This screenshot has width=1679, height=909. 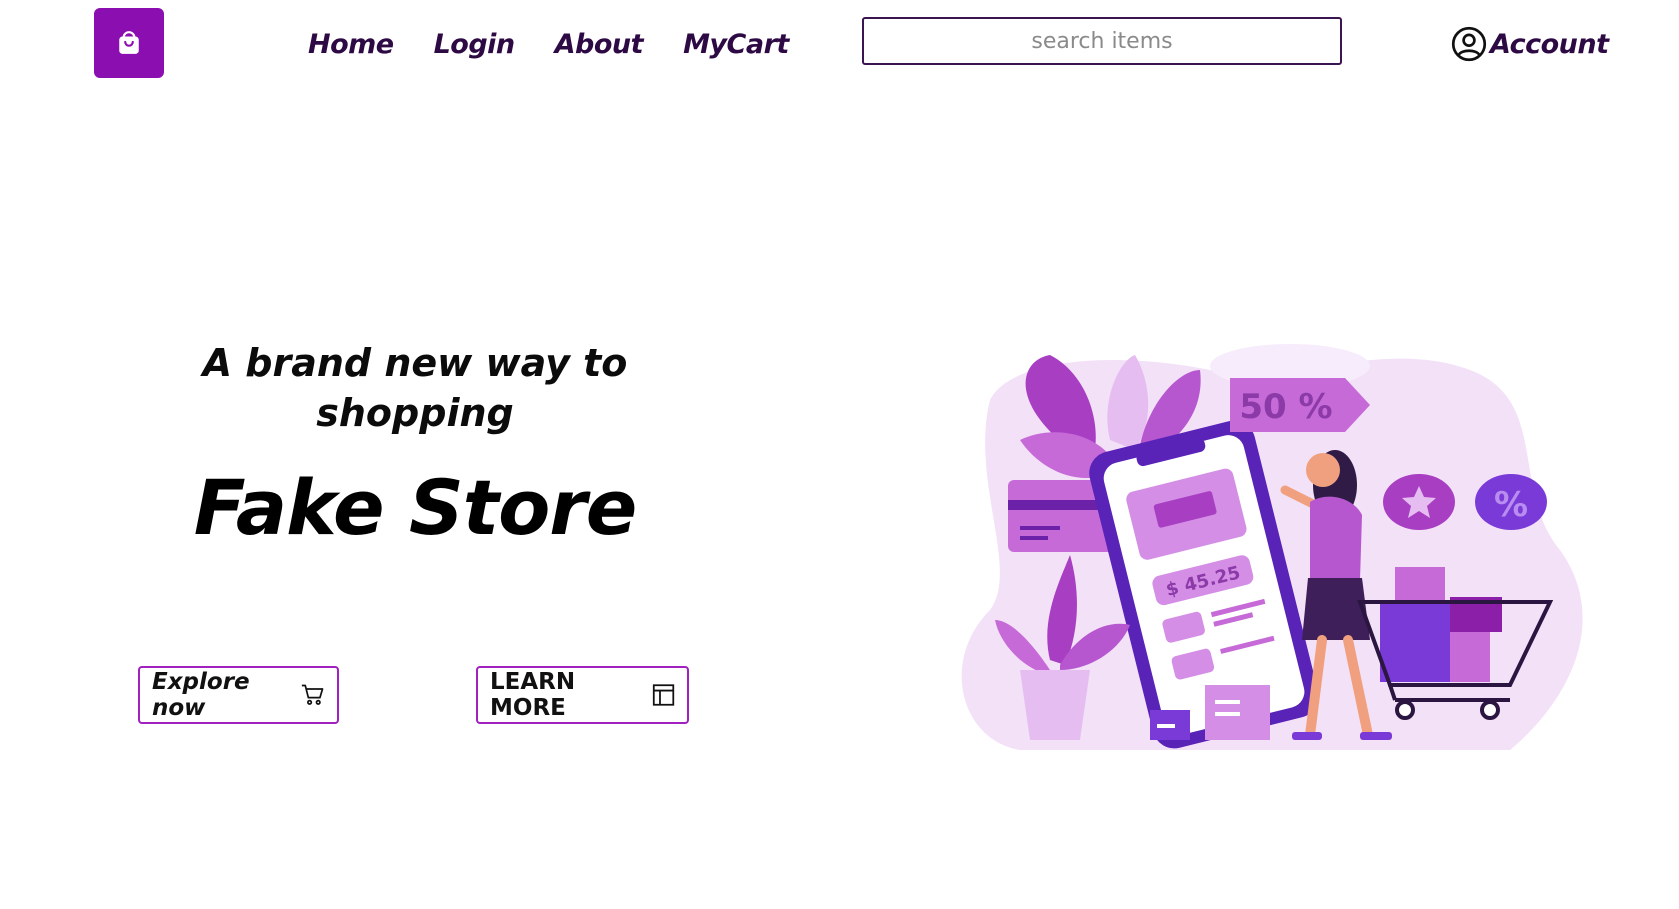 I want to click on explore-now-button: Explore now, so click(x=238, y=695).